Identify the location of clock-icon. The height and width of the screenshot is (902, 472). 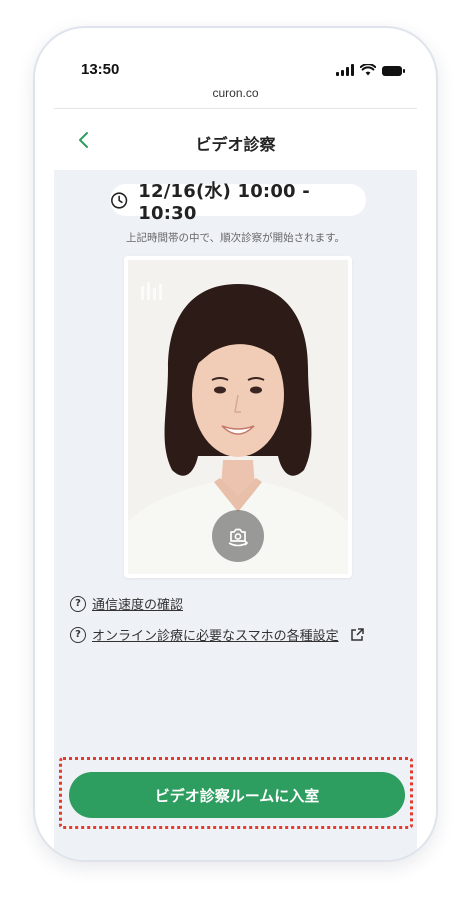
(119, 200).